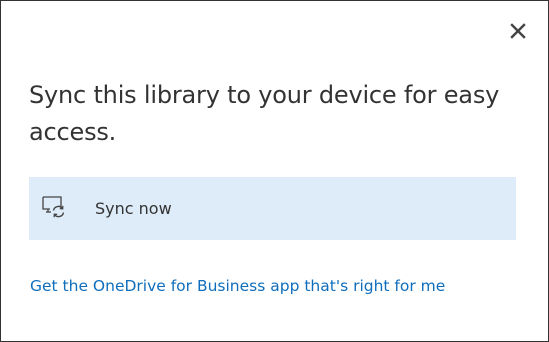 The height and width of the screenshot is (342, 549). What do you see at coordinates (53, 207) in the screenshot?
I see `sync-device-icon` at bounding box center [53, 207].